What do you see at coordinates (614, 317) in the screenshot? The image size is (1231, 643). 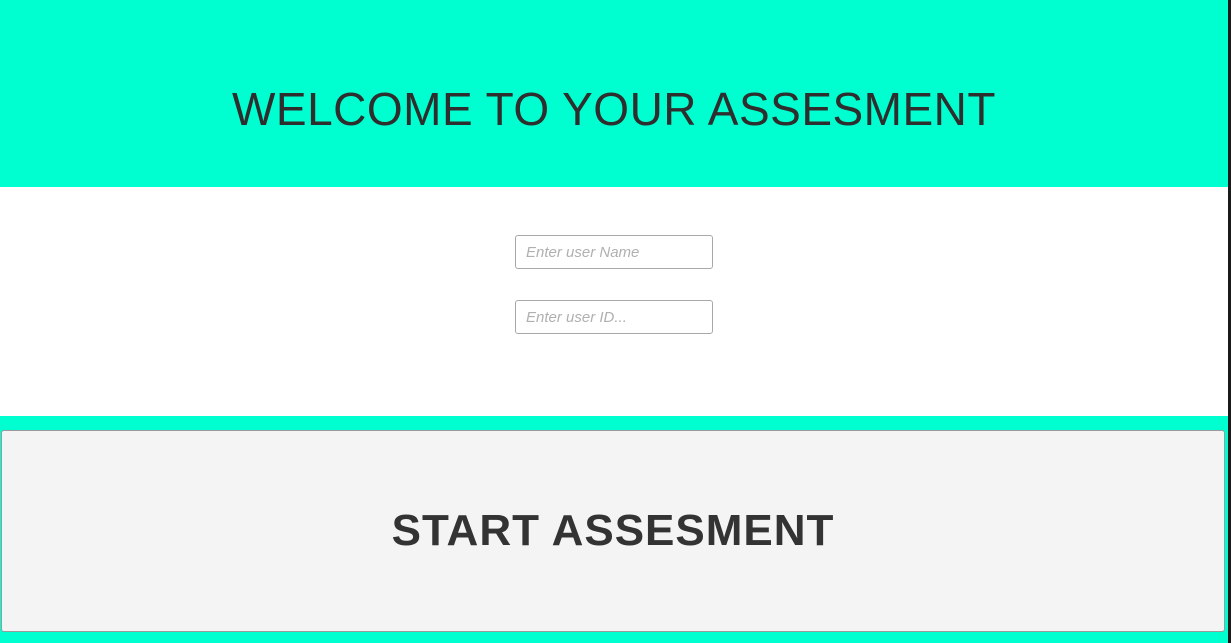 I see `userid-input` at bounding box center [614, 317].